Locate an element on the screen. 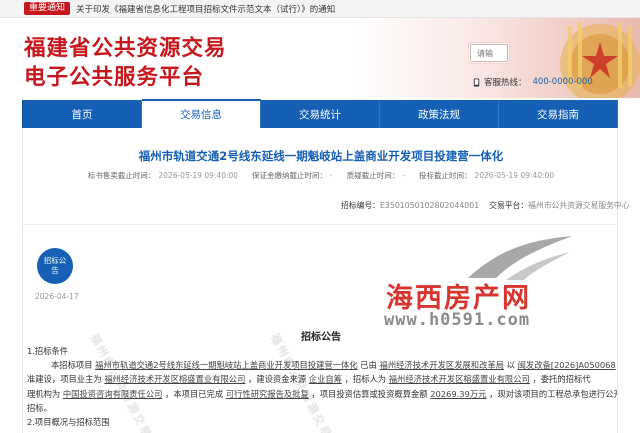 This screenshot has width=640, height=433. heading-1: 1.招标条件 is located at coordinates (48, 351).